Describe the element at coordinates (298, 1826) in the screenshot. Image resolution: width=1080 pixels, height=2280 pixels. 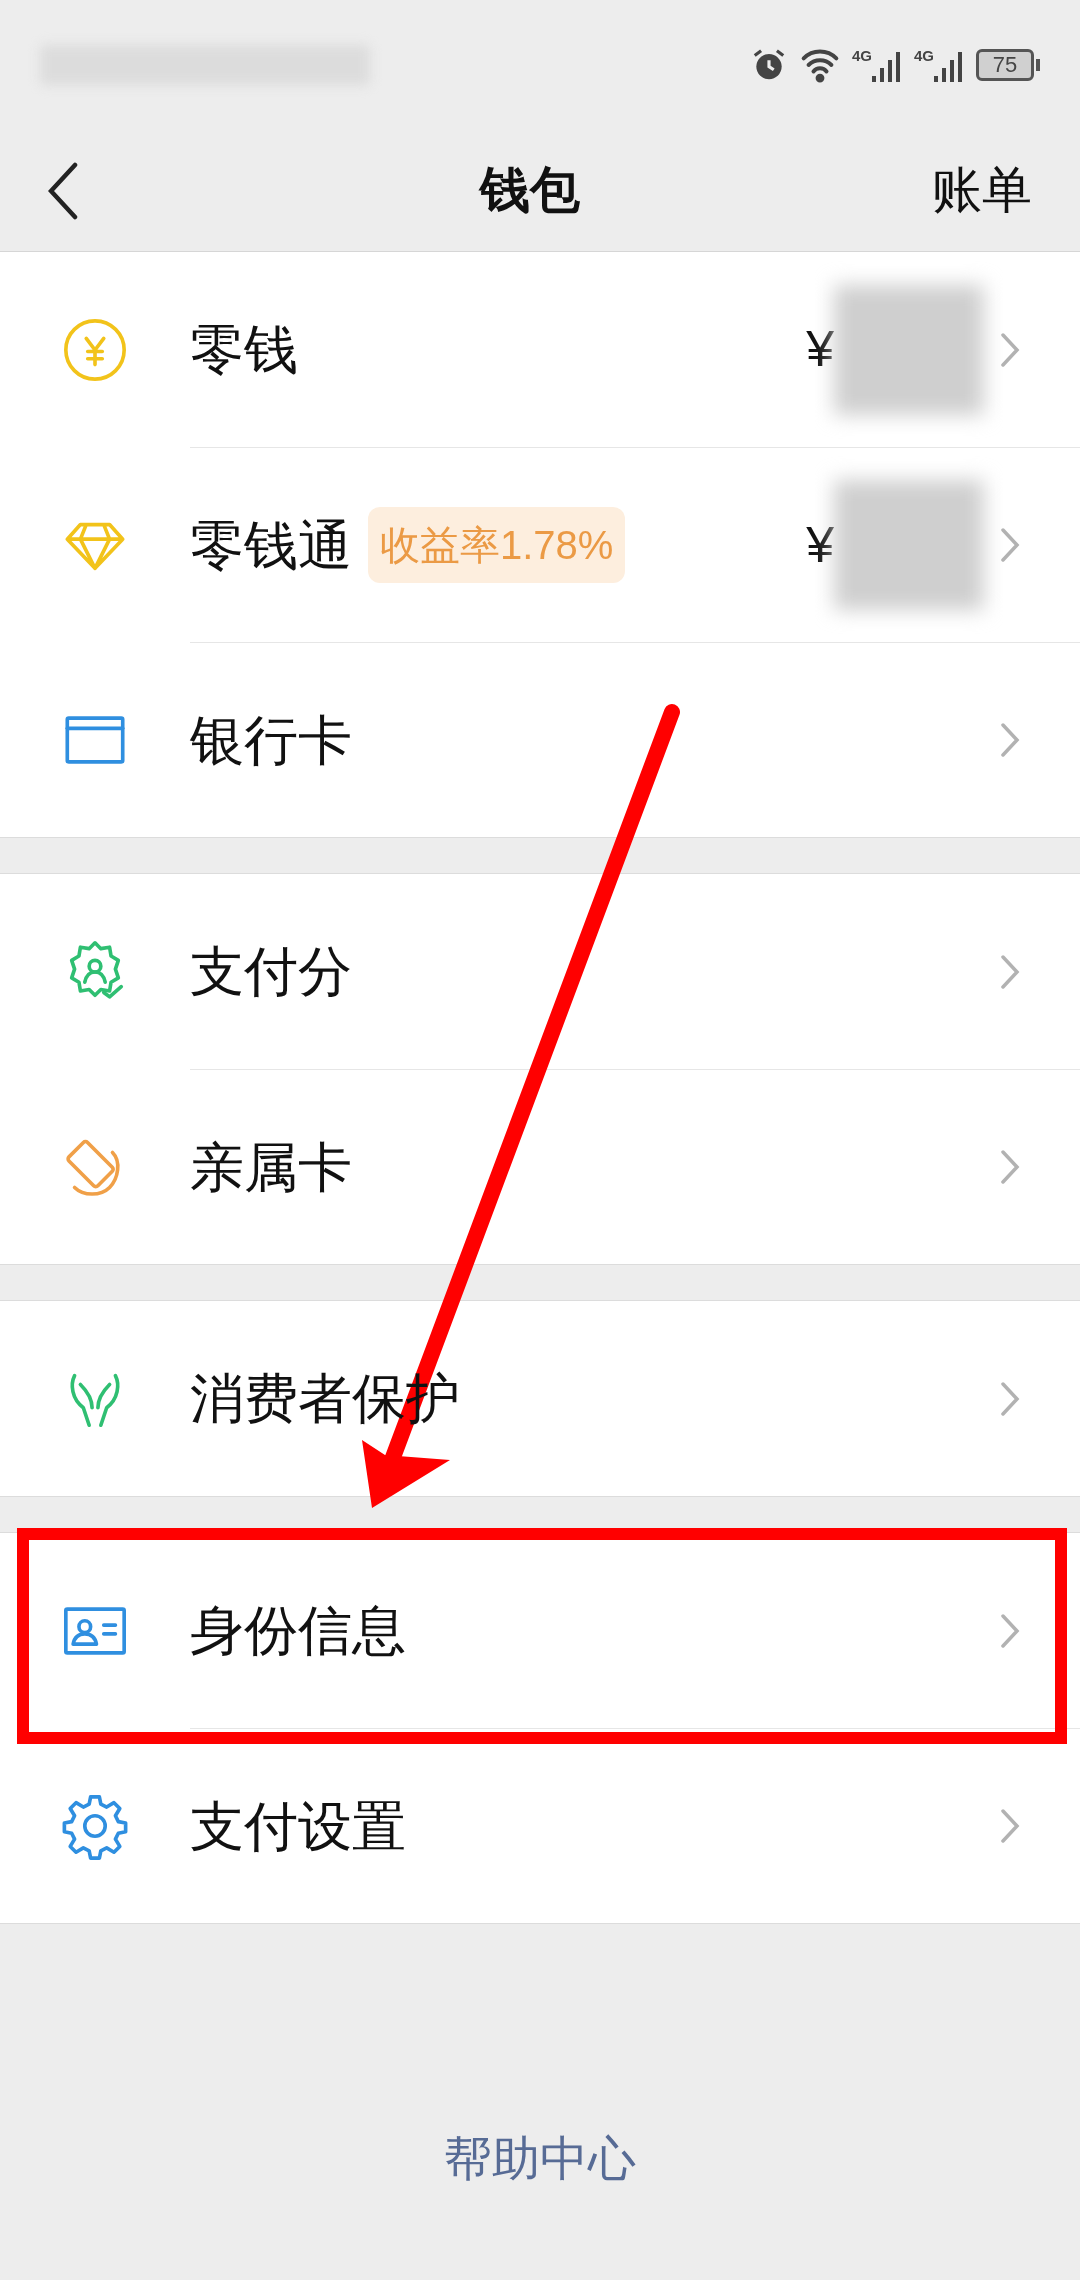
I see `menu-label: 支付设置` at that location.